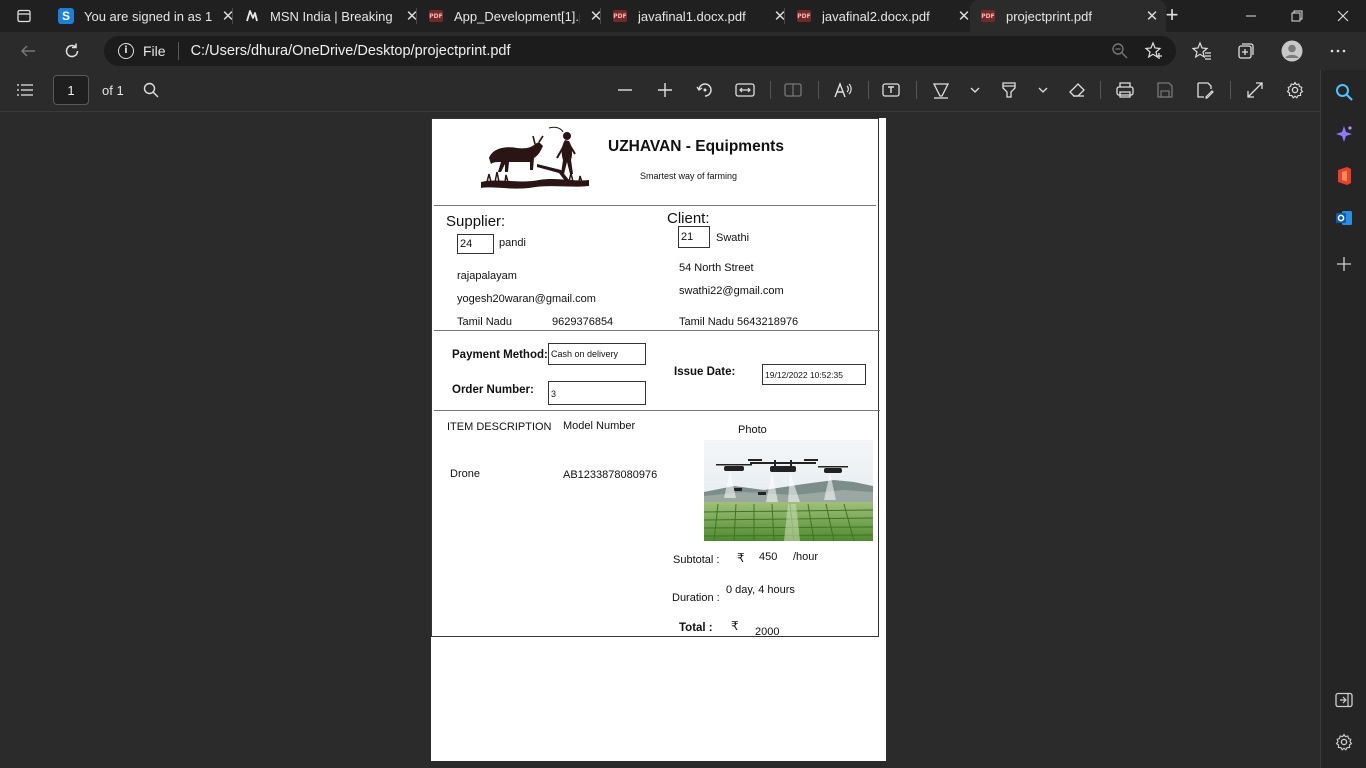 The width and height of the screenshot is (1366, 768). What do you see at coordinates (1292, 51) in the screenshot?
I see `profile-button` at bounding box center [1292, 51].